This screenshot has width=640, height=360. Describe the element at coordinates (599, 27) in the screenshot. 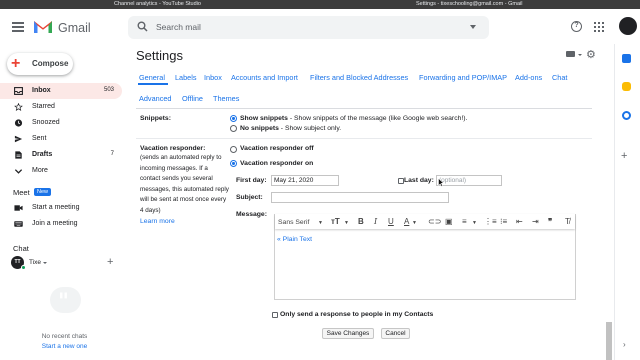

I see `apps-icon` at that location.